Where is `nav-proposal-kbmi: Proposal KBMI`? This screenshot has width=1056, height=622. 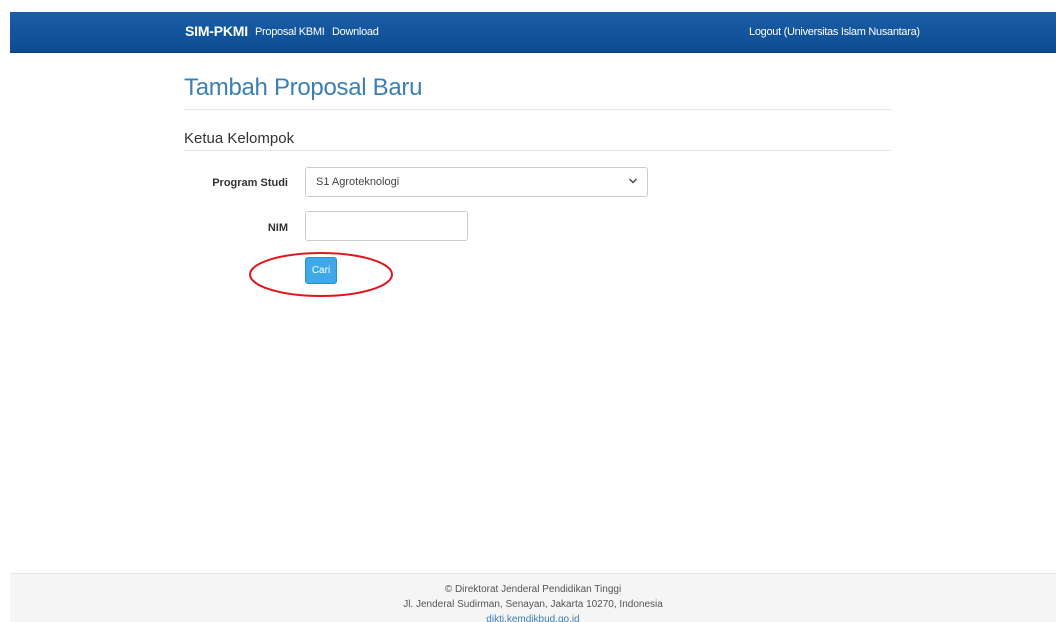 nav-proposal-kbmi: Proposal KBMI is located at coordinates (290, 32).